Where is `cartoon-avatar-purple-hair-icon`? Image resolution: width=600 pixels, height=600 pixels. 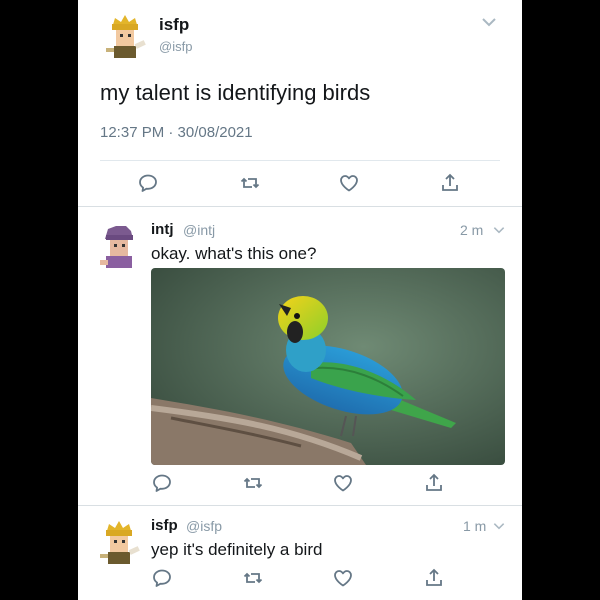 cartoon-avatar-purple-hair-icon is located at coordinates (116, 247).